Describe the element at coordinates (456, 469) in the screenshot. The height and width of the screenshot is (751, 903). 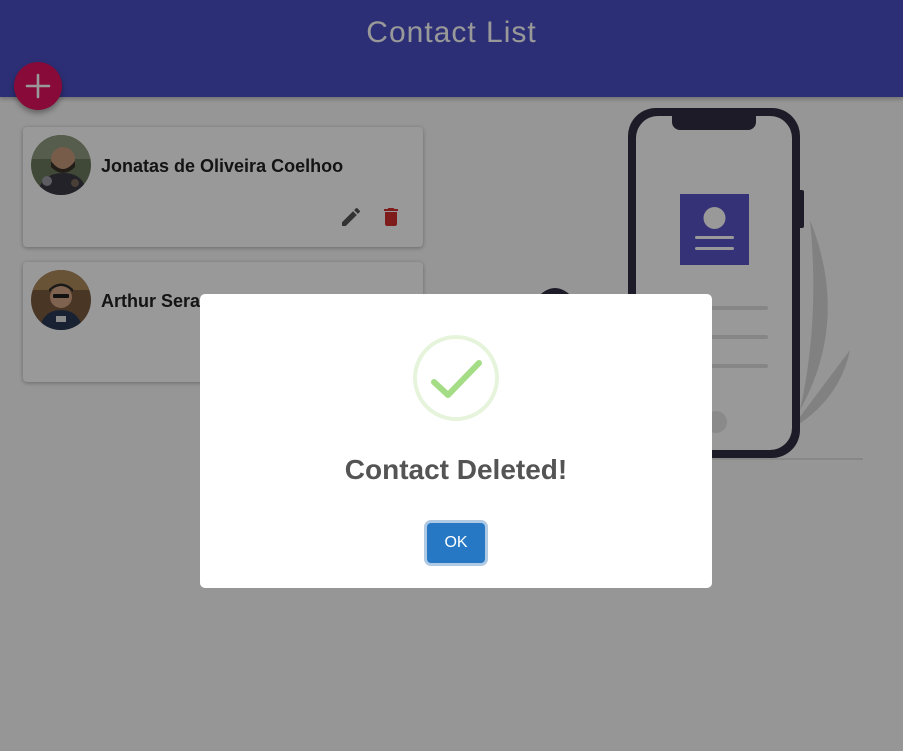
I see `dialog-title: Contact Deleted!` at that location.